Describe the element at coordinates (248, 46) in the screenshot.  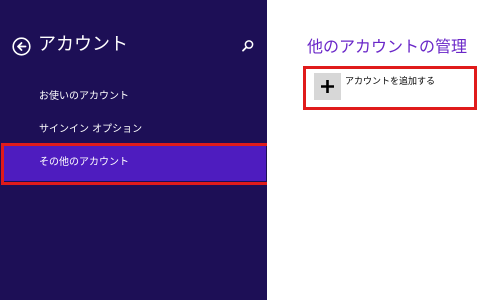
I see `search-icon` at that location.